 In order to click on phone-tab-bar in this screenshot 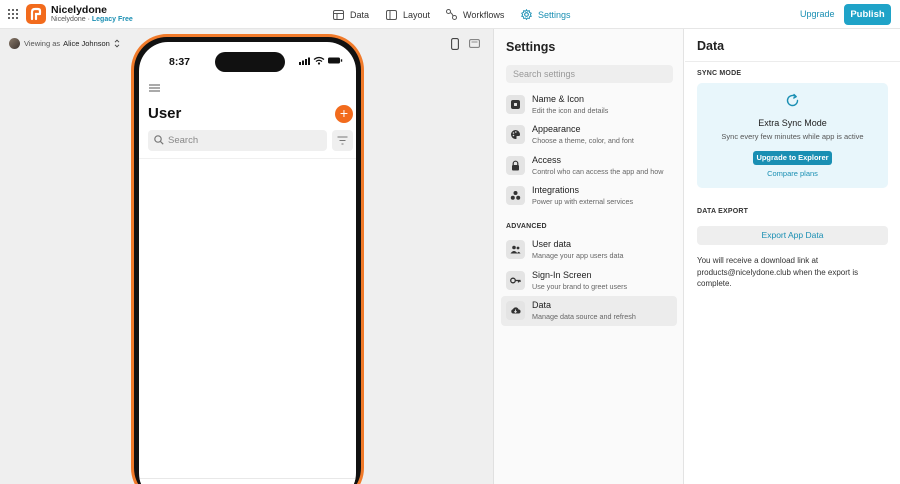, I will do `click(247, 481)`.